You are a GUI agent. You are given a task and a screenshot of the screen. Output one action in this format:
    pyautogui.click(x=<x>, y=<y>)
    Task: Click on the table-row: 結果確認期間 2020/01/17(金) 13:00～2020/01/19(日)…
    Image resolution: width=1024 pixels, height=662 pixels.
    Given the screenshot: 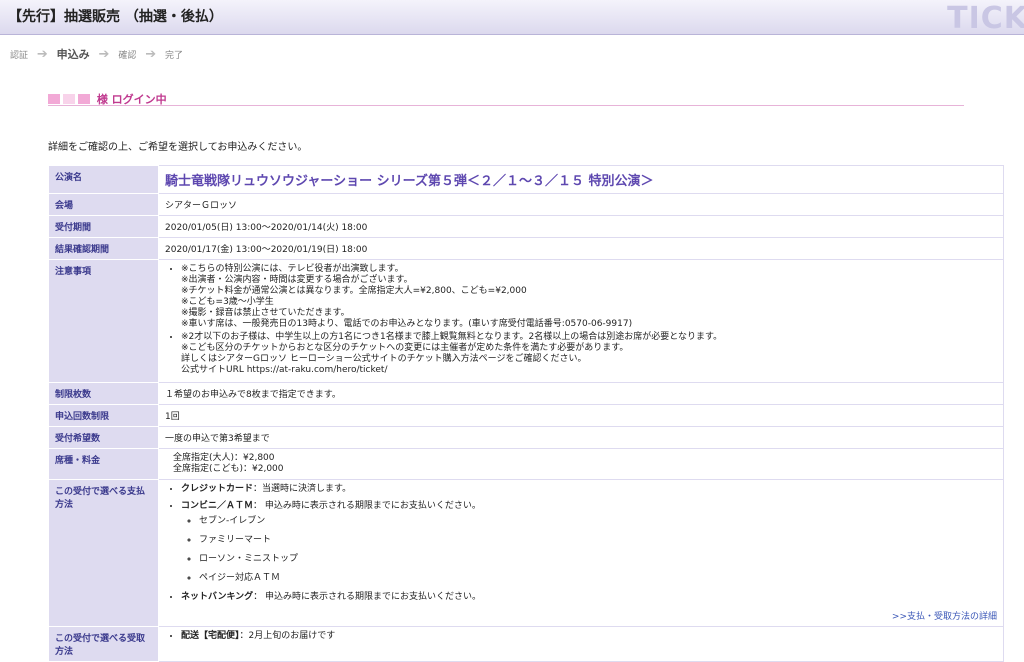 What is the action you would take?
    pyautogui.click(x=526, y=248)
    